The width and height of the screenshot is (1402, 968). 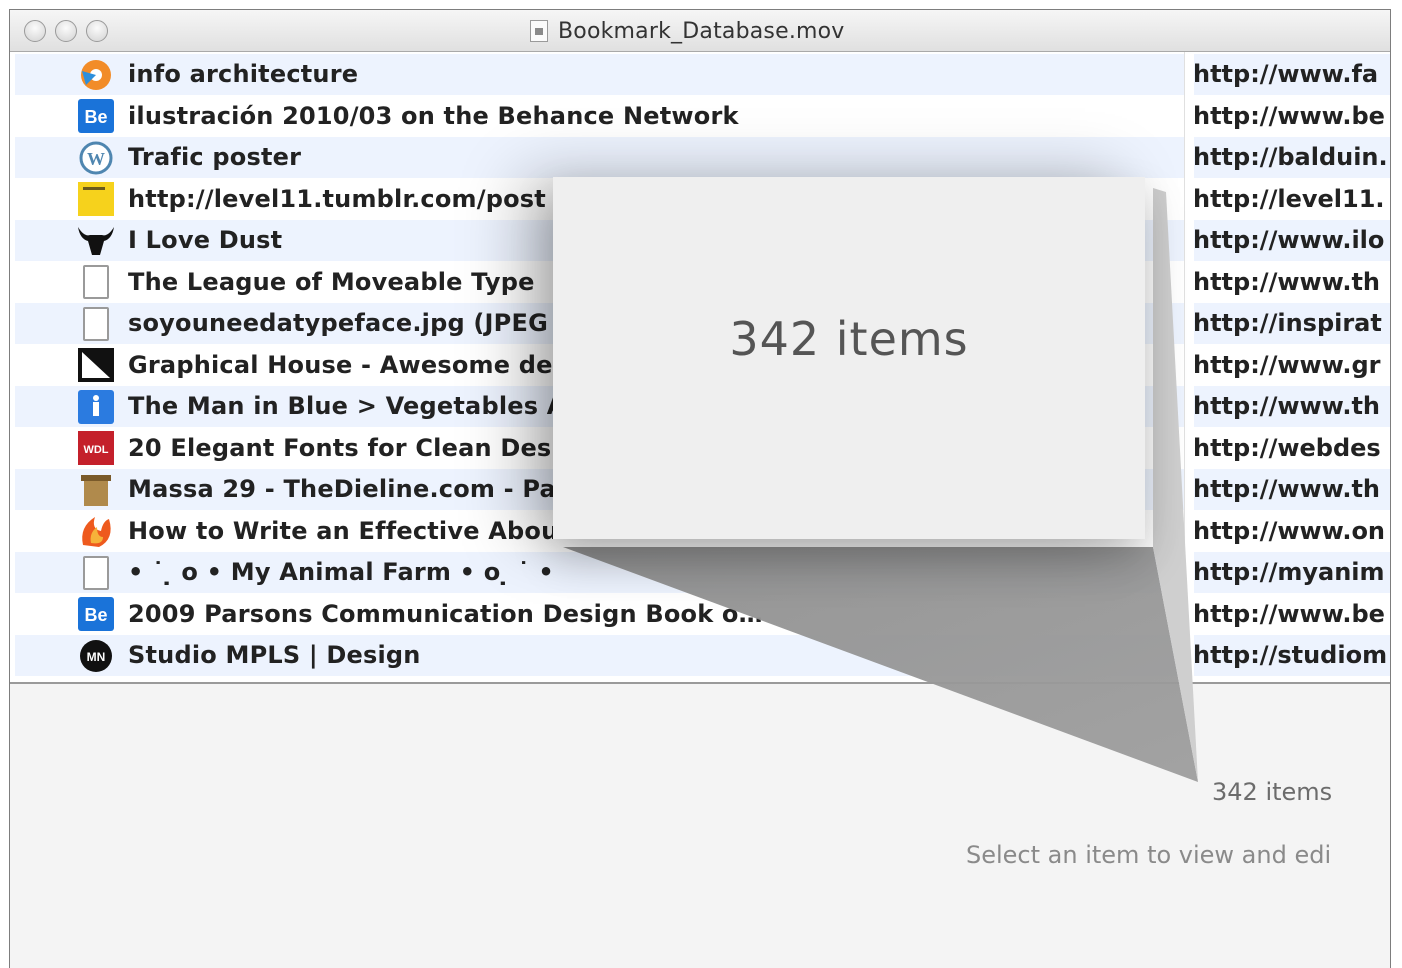 What do you see at coordinates (353, 447) in the screenshot?
I see `bookmark-title: 20 Elegant Fonts for Clean Desig` at bounding box center [353, 447].